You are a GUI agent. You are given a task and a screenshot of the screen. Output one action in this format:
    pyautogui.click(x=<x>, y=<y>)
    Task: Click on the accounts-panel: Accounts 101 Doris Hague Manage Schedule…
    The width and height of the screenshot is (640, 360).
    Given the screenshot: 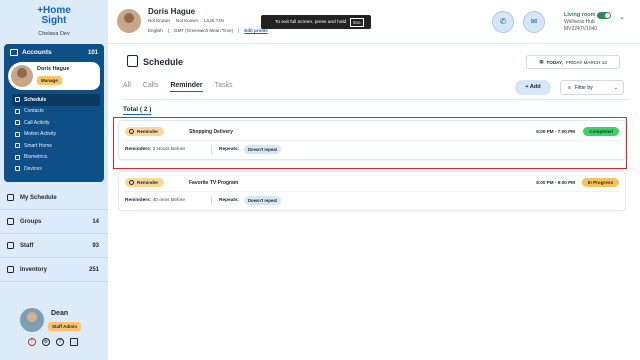 What is the action you would take?
    pyautogui.click(x=54, y=113)
    